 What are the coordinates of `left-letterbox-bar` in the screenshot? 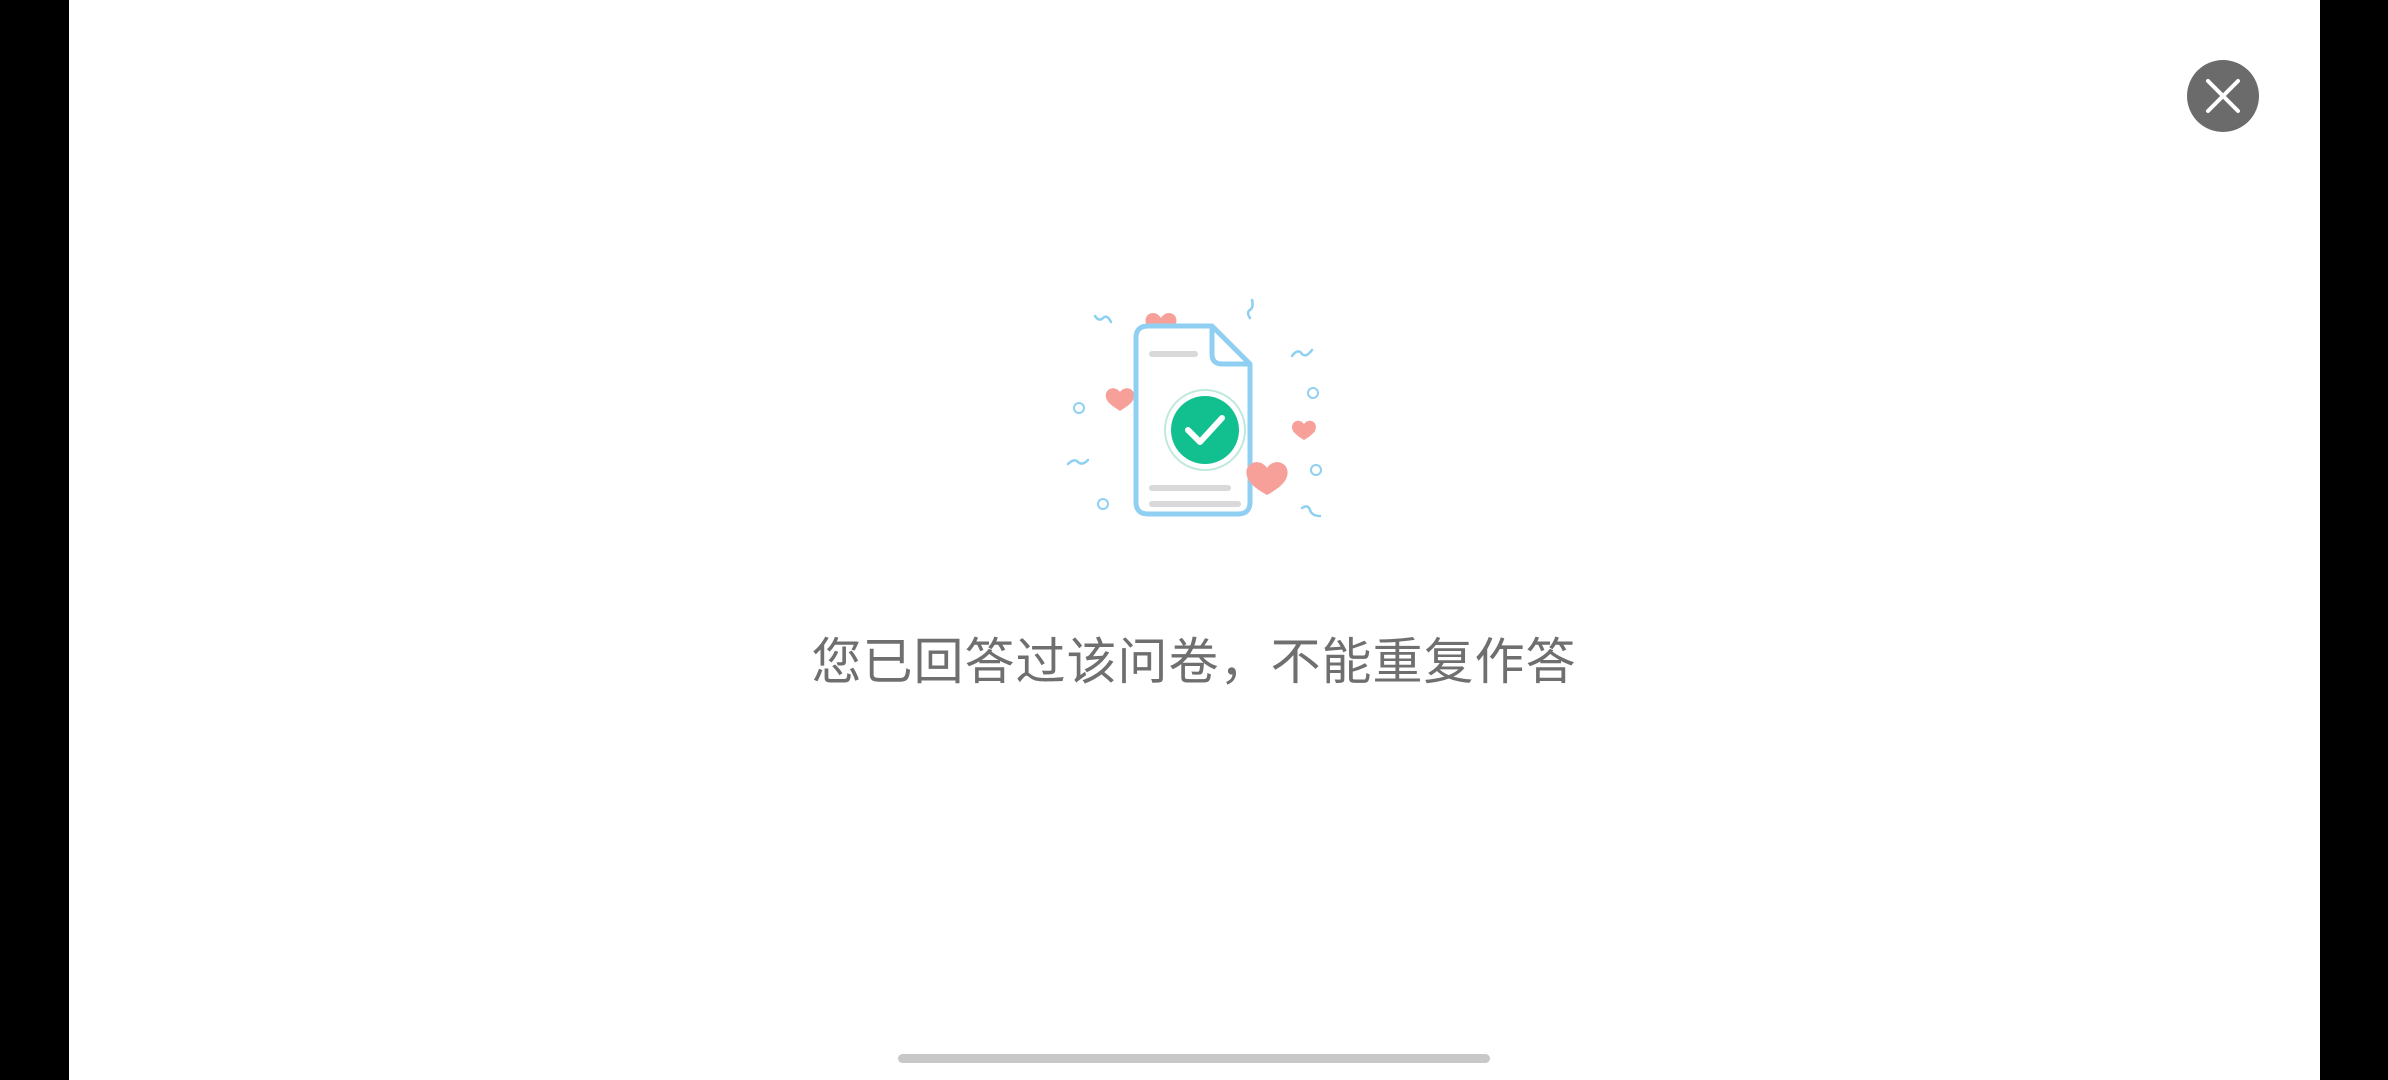 It's located at (34, 540).